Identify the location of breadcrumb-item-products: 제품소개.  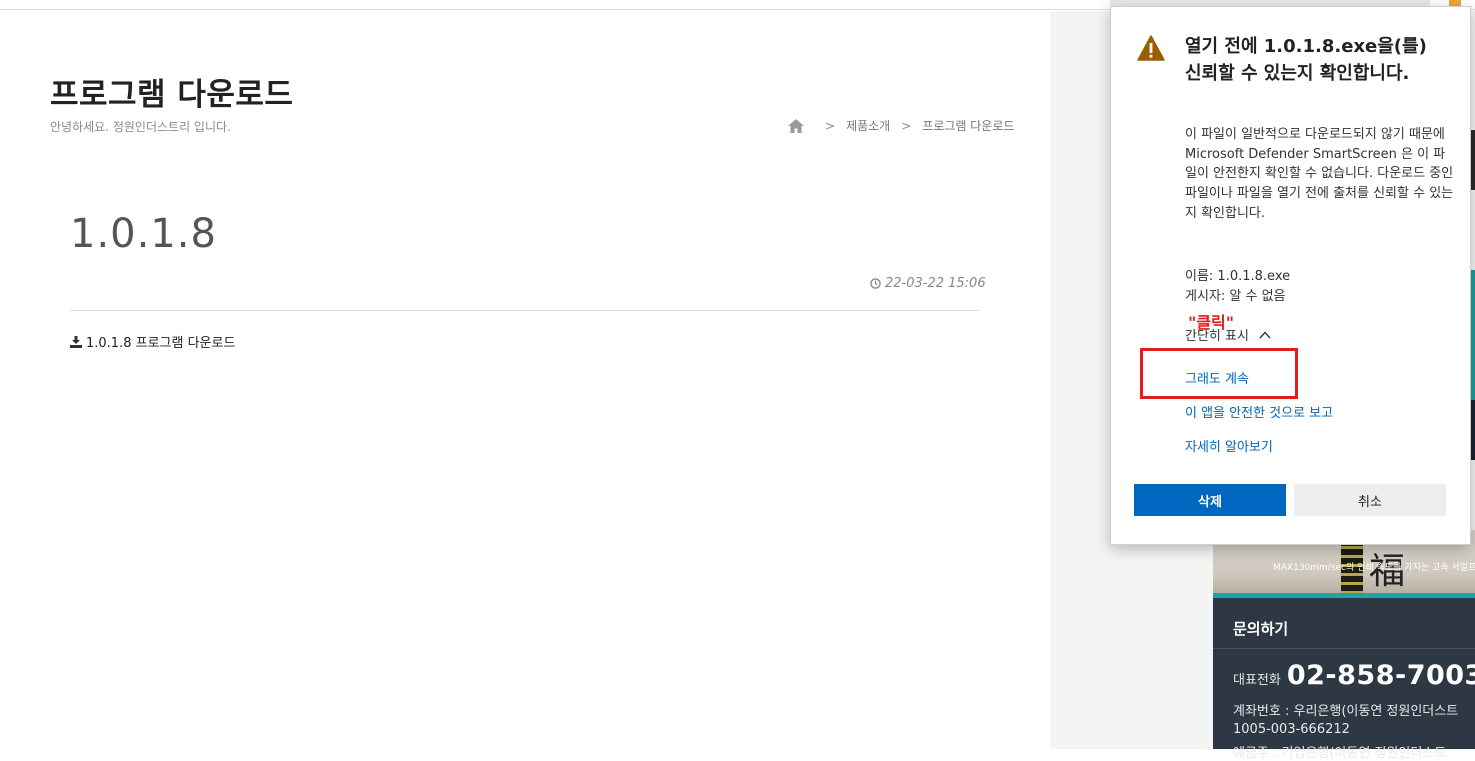
(868, 125).